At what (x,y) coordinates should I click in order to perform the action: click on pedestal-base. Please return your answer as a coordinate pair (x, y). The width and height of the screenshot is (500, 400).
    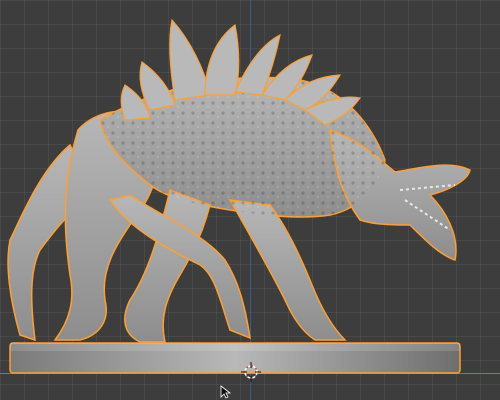
    Looking at the image, I should click on (235, 358).